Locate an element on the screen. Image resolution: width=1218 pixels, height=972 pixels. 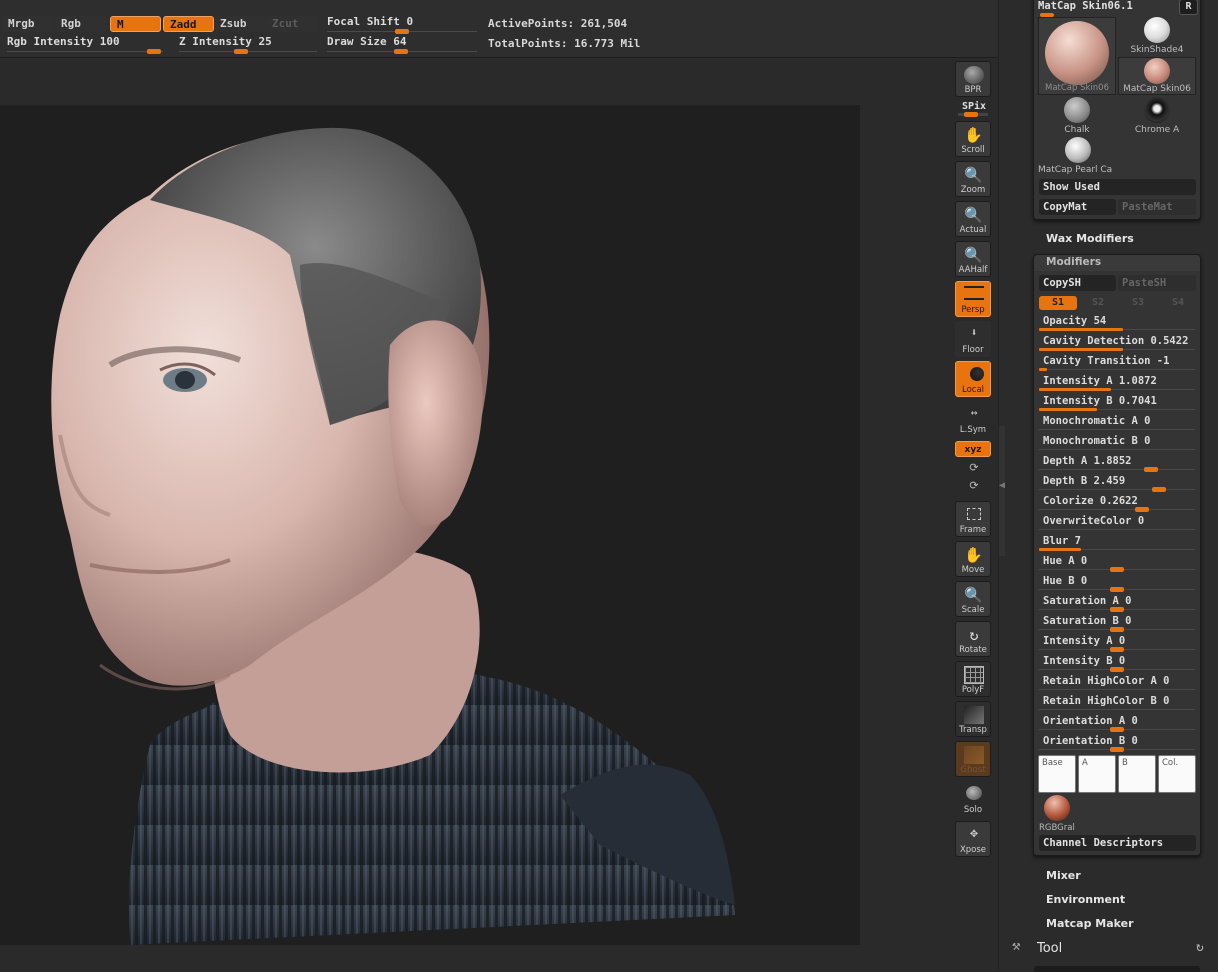
modifier-slider-row: Intensity A 1.0872 is located at coordinates (1117, 383).